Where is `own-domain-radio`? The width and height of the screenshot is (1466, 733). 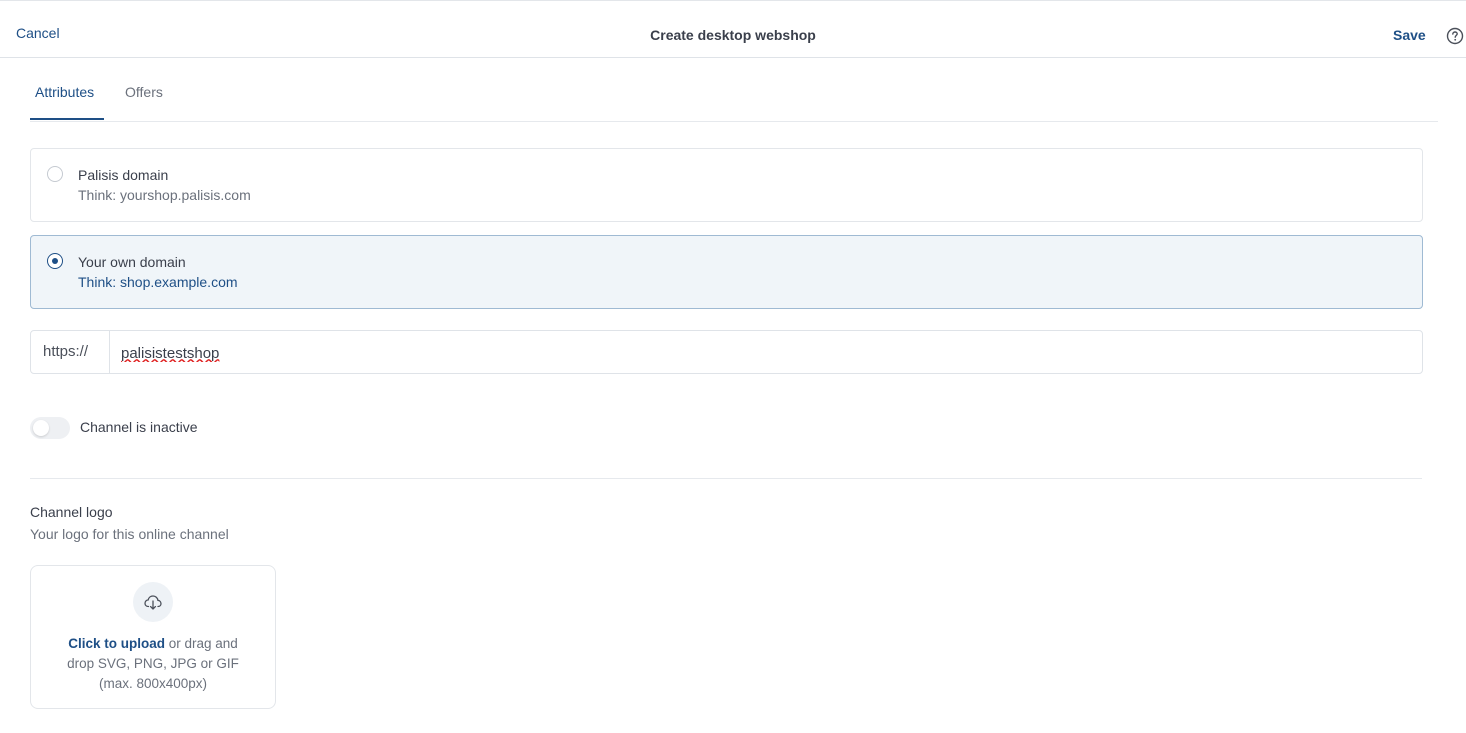 own-domain-radio is located at coordinates (55, 261).